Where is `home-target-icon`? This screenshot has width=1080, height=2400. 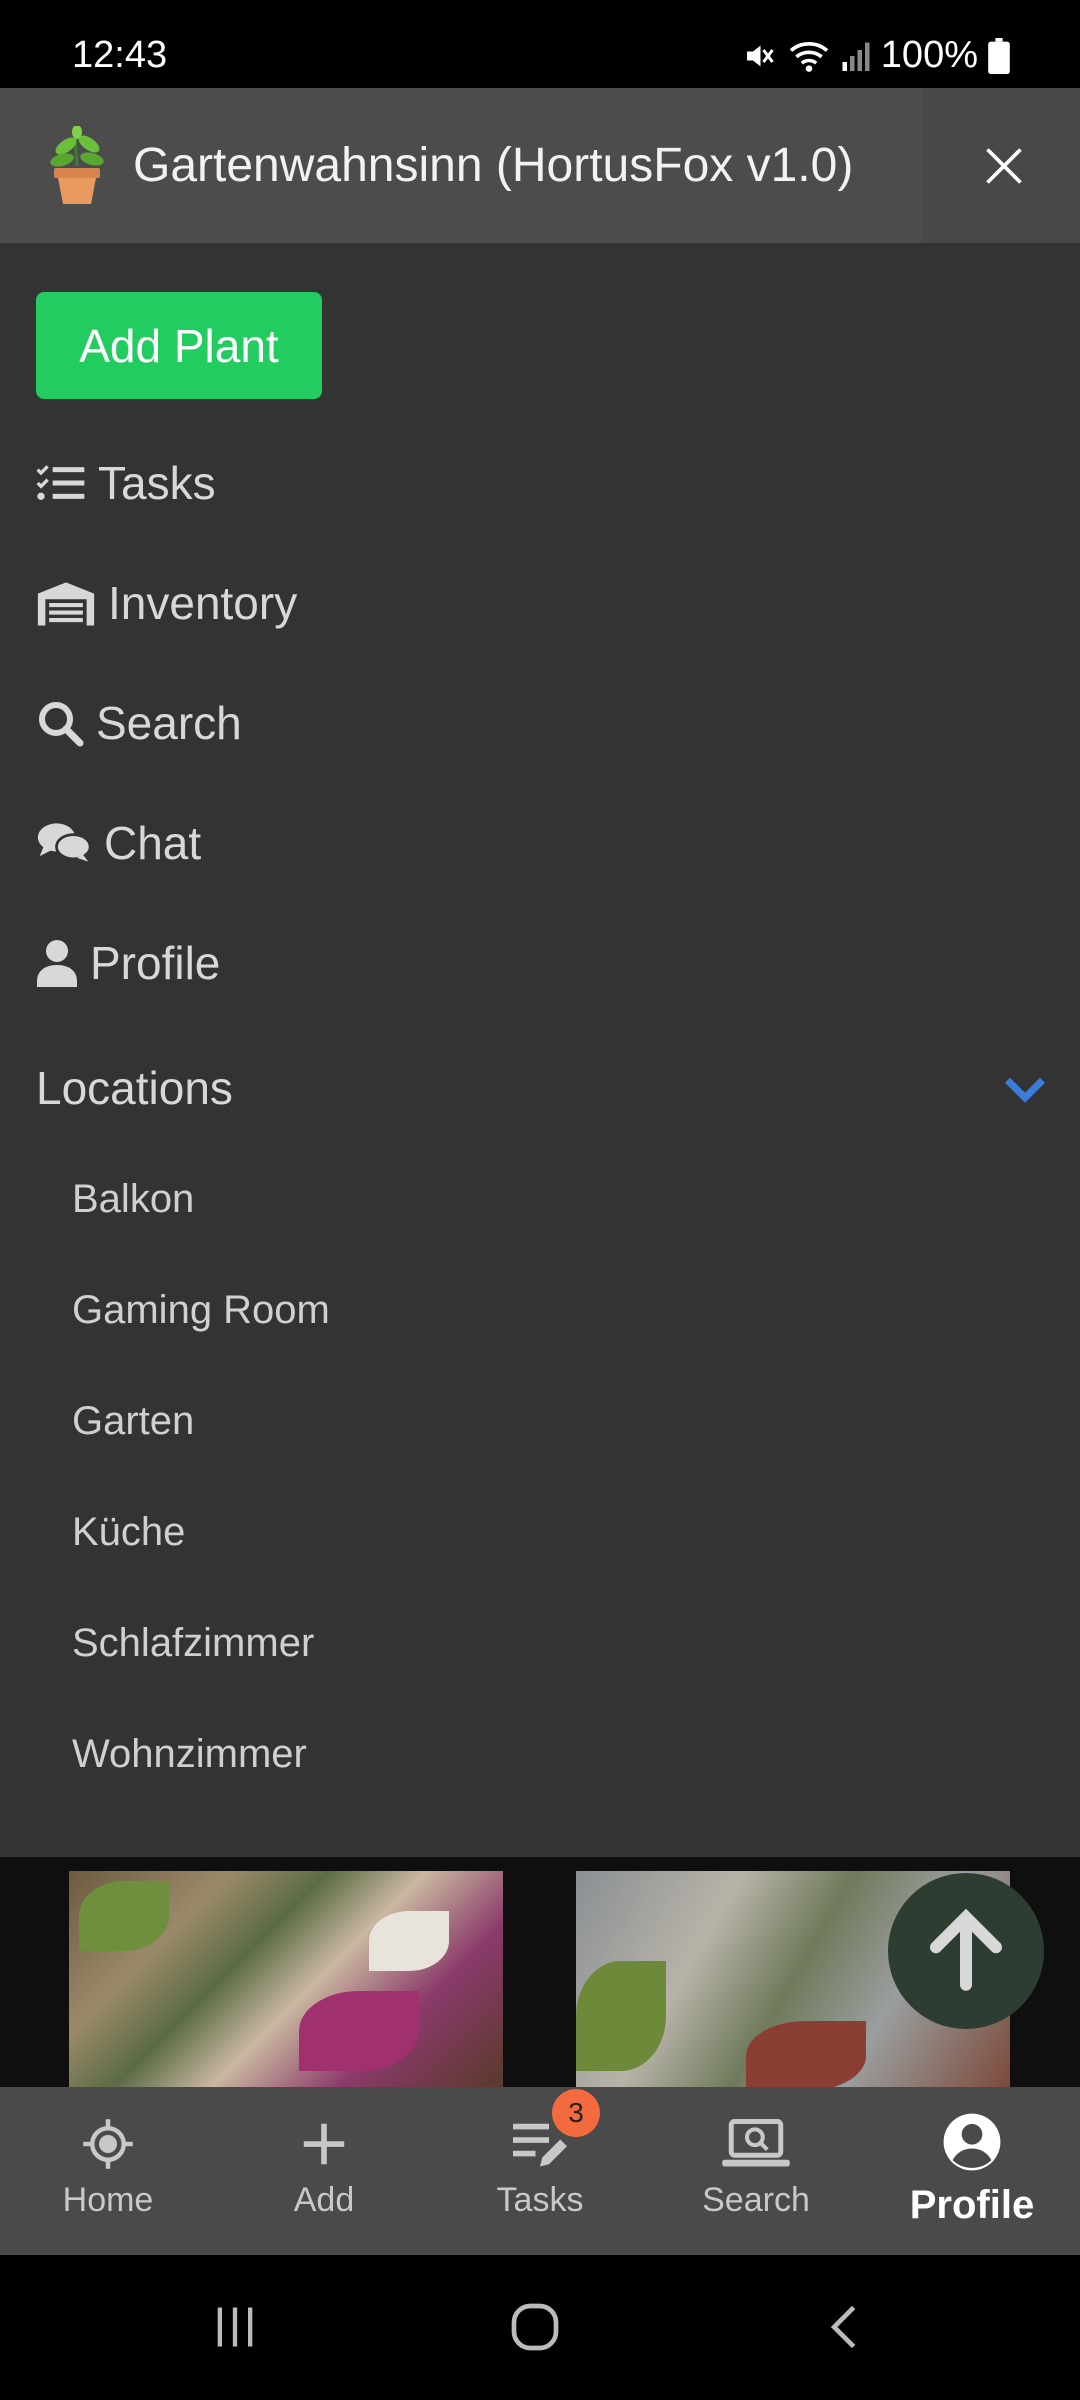 home-target-icon is located at coordinates (108, 2144).